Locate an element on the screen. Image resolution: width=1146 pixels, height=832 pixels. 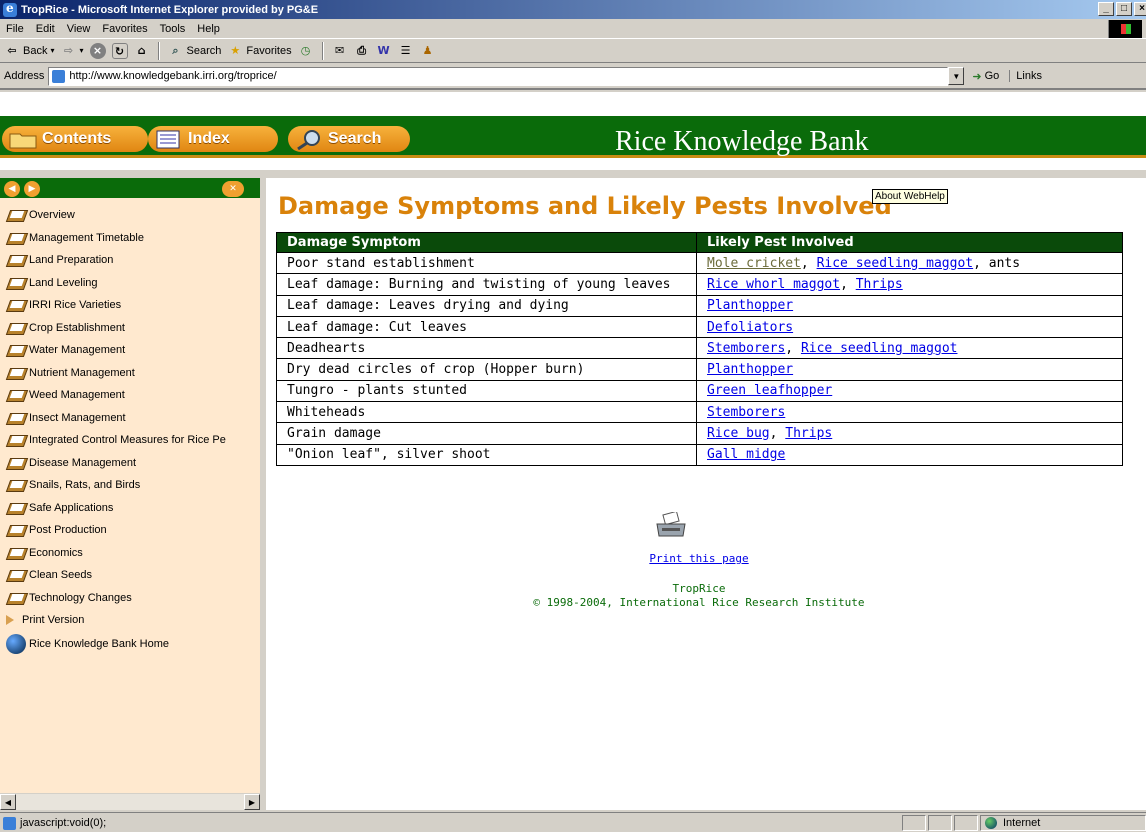
messenger-icon: ♟ is located at coordinates (428, 51).